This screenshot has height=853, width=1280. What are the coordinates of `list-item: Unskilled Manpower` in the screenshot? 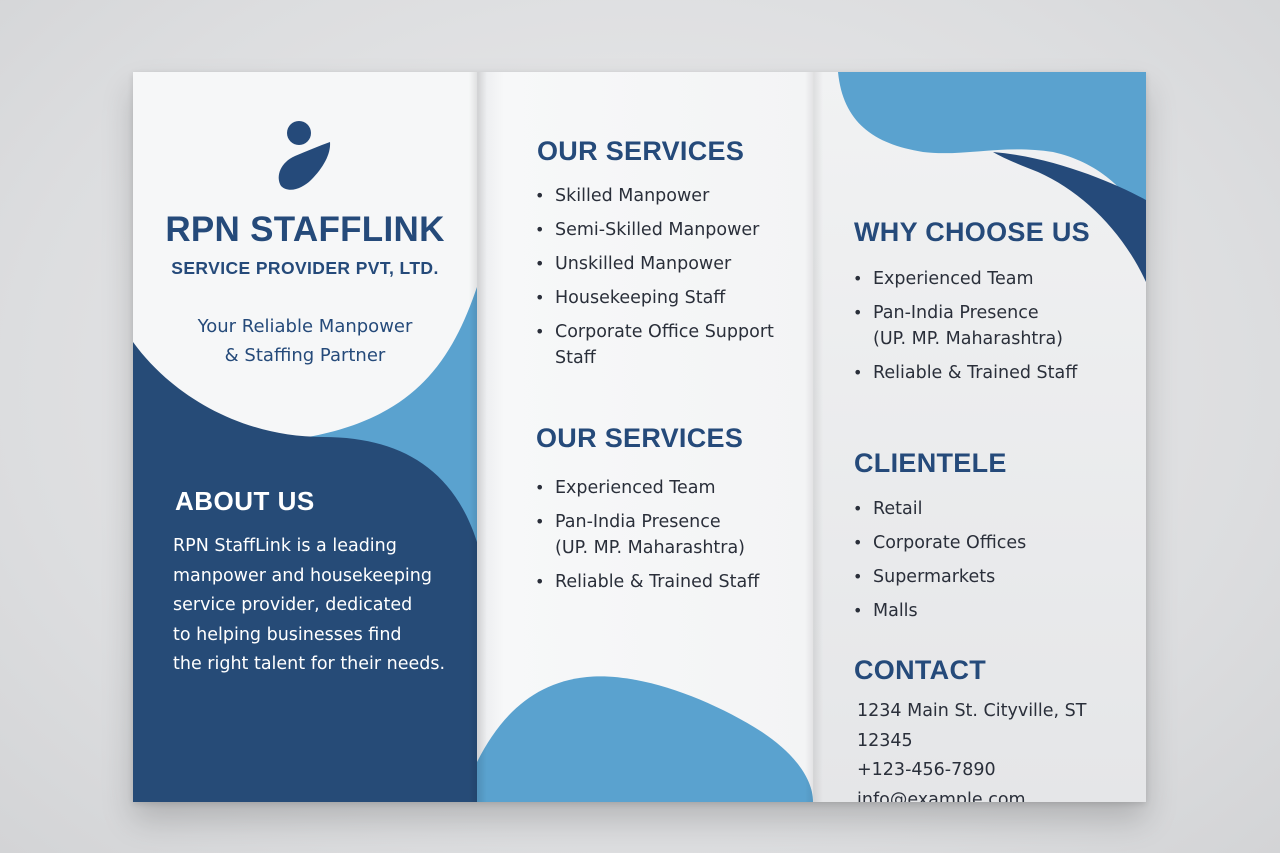 It's located at (670, 264).